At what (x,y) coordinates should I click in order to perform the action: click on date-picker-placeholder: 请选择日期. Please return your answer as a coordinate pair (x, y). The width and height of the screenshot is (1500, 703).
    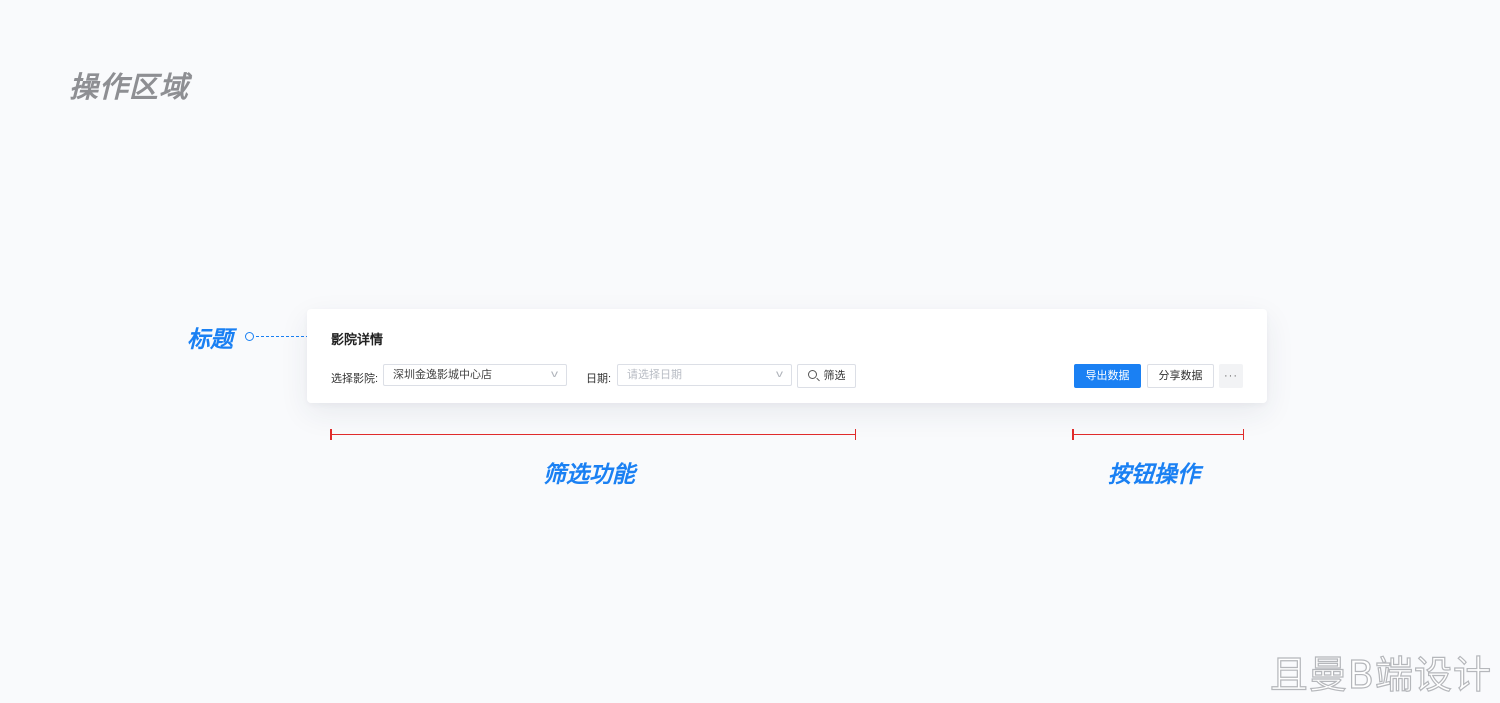
    Looking at the image, I should click on (654, 375).